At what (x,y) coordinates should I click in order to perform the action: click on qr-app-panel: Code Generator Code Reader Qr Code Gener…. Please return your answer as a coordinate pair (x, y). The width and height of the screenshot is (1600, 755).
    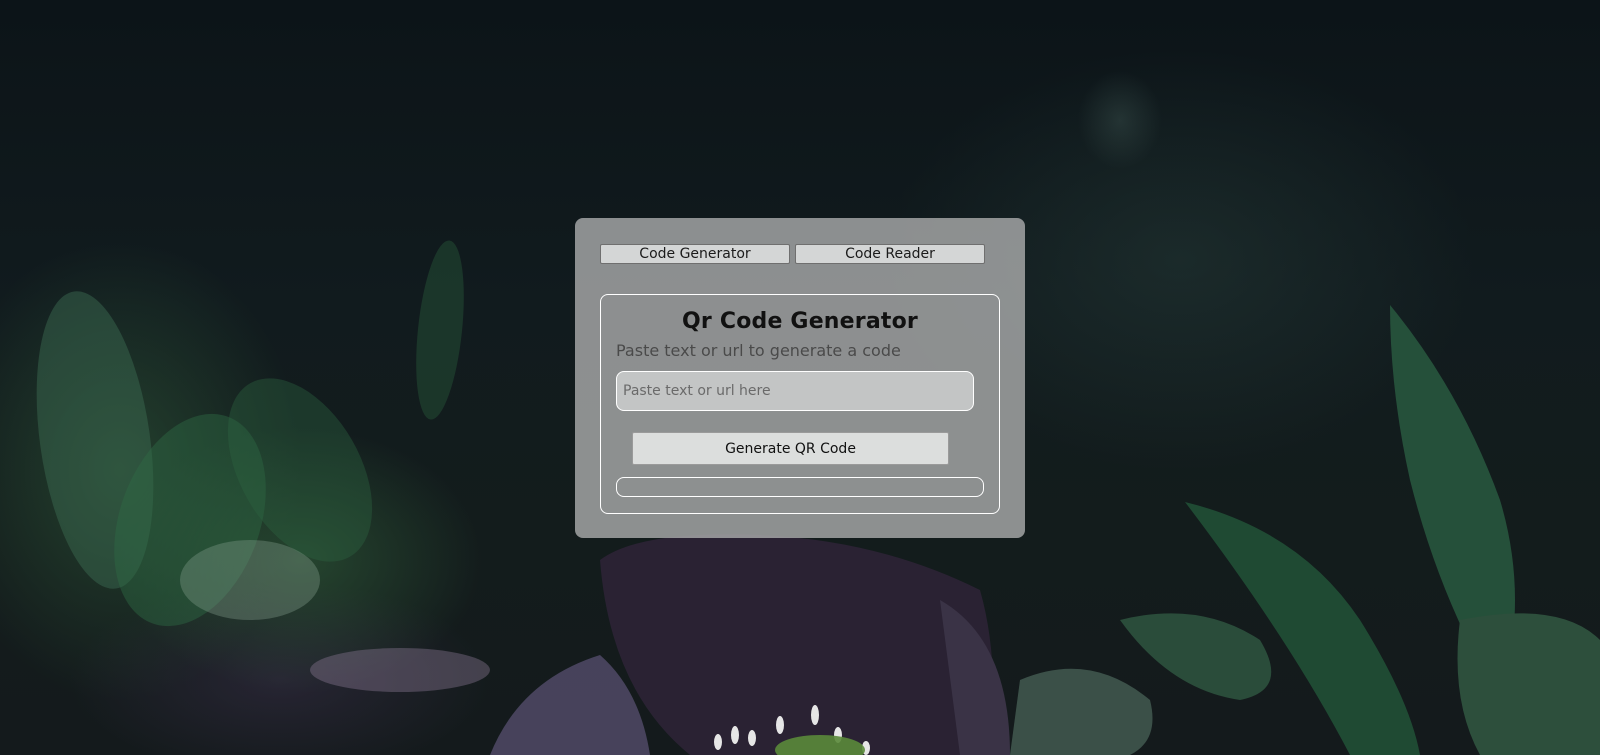
    Looking at the image, I should click on (800, 378).